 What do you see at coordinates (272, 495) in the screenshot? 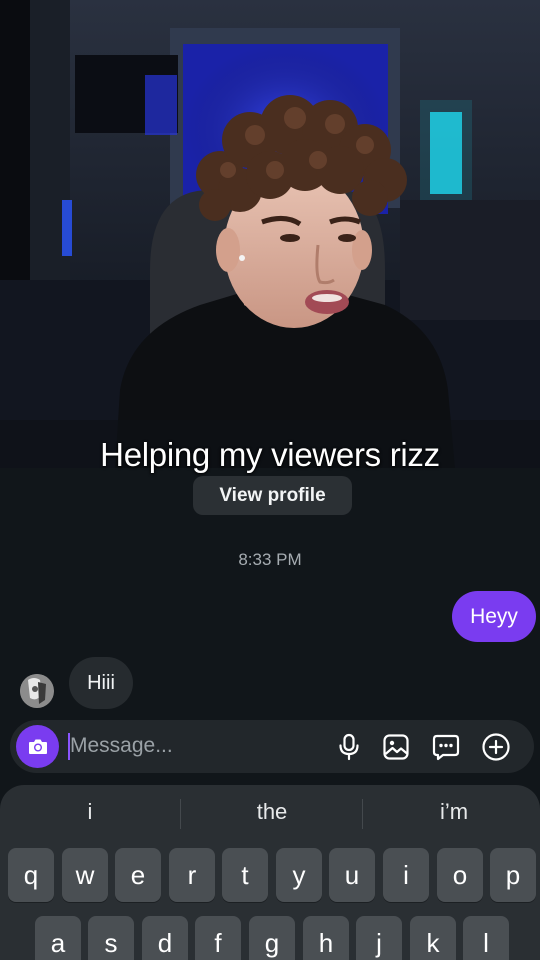
I see `view-profile-button: View profile` at bounding box center [272, 495].